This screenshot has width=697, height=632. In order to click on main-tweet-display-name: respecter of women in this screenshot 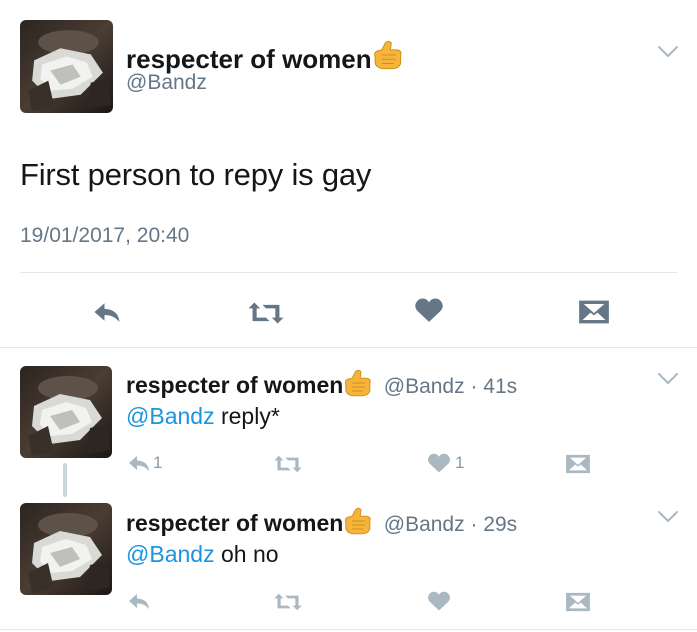, I will do `click(265, 56)`.